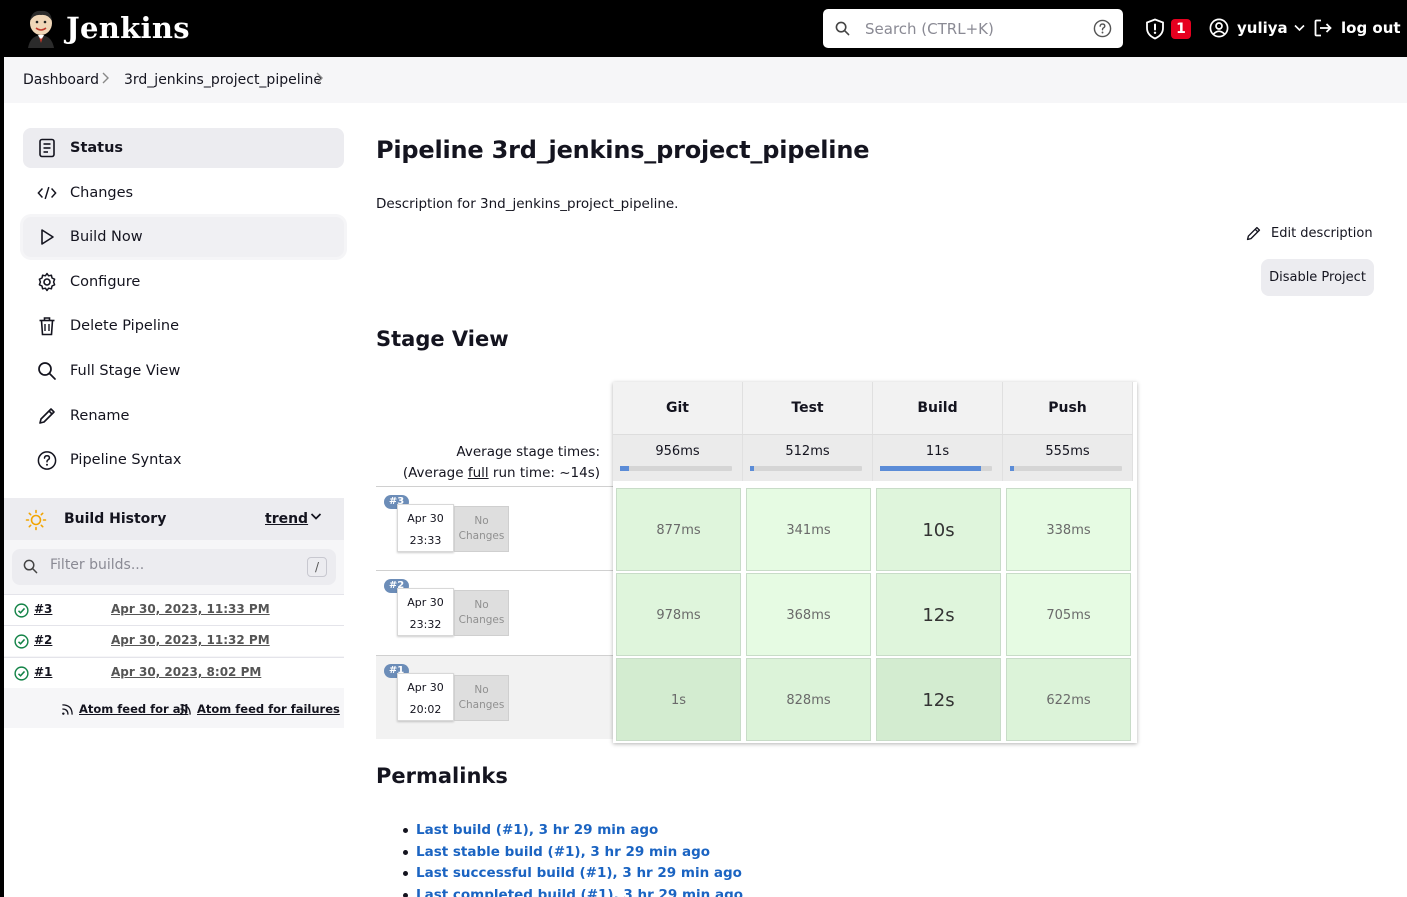 The width and height of the screenshot is (1407, 897). I want to click on edit-description-label: Edit description, so click(1322, 233).